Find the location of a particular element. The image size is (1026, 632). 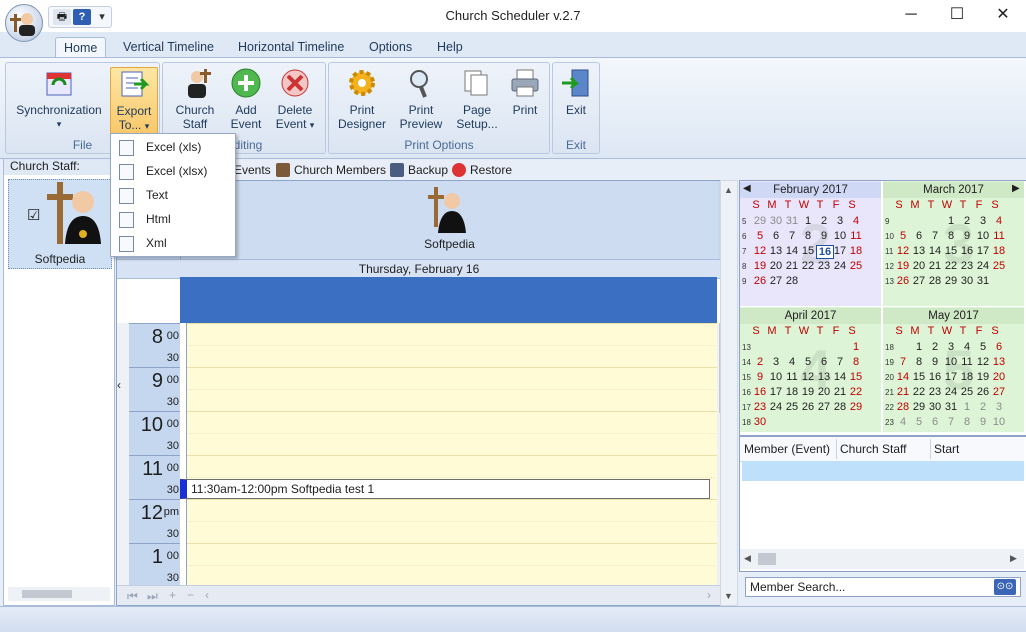

help-icon: ? is located at coordinates (82, 17).